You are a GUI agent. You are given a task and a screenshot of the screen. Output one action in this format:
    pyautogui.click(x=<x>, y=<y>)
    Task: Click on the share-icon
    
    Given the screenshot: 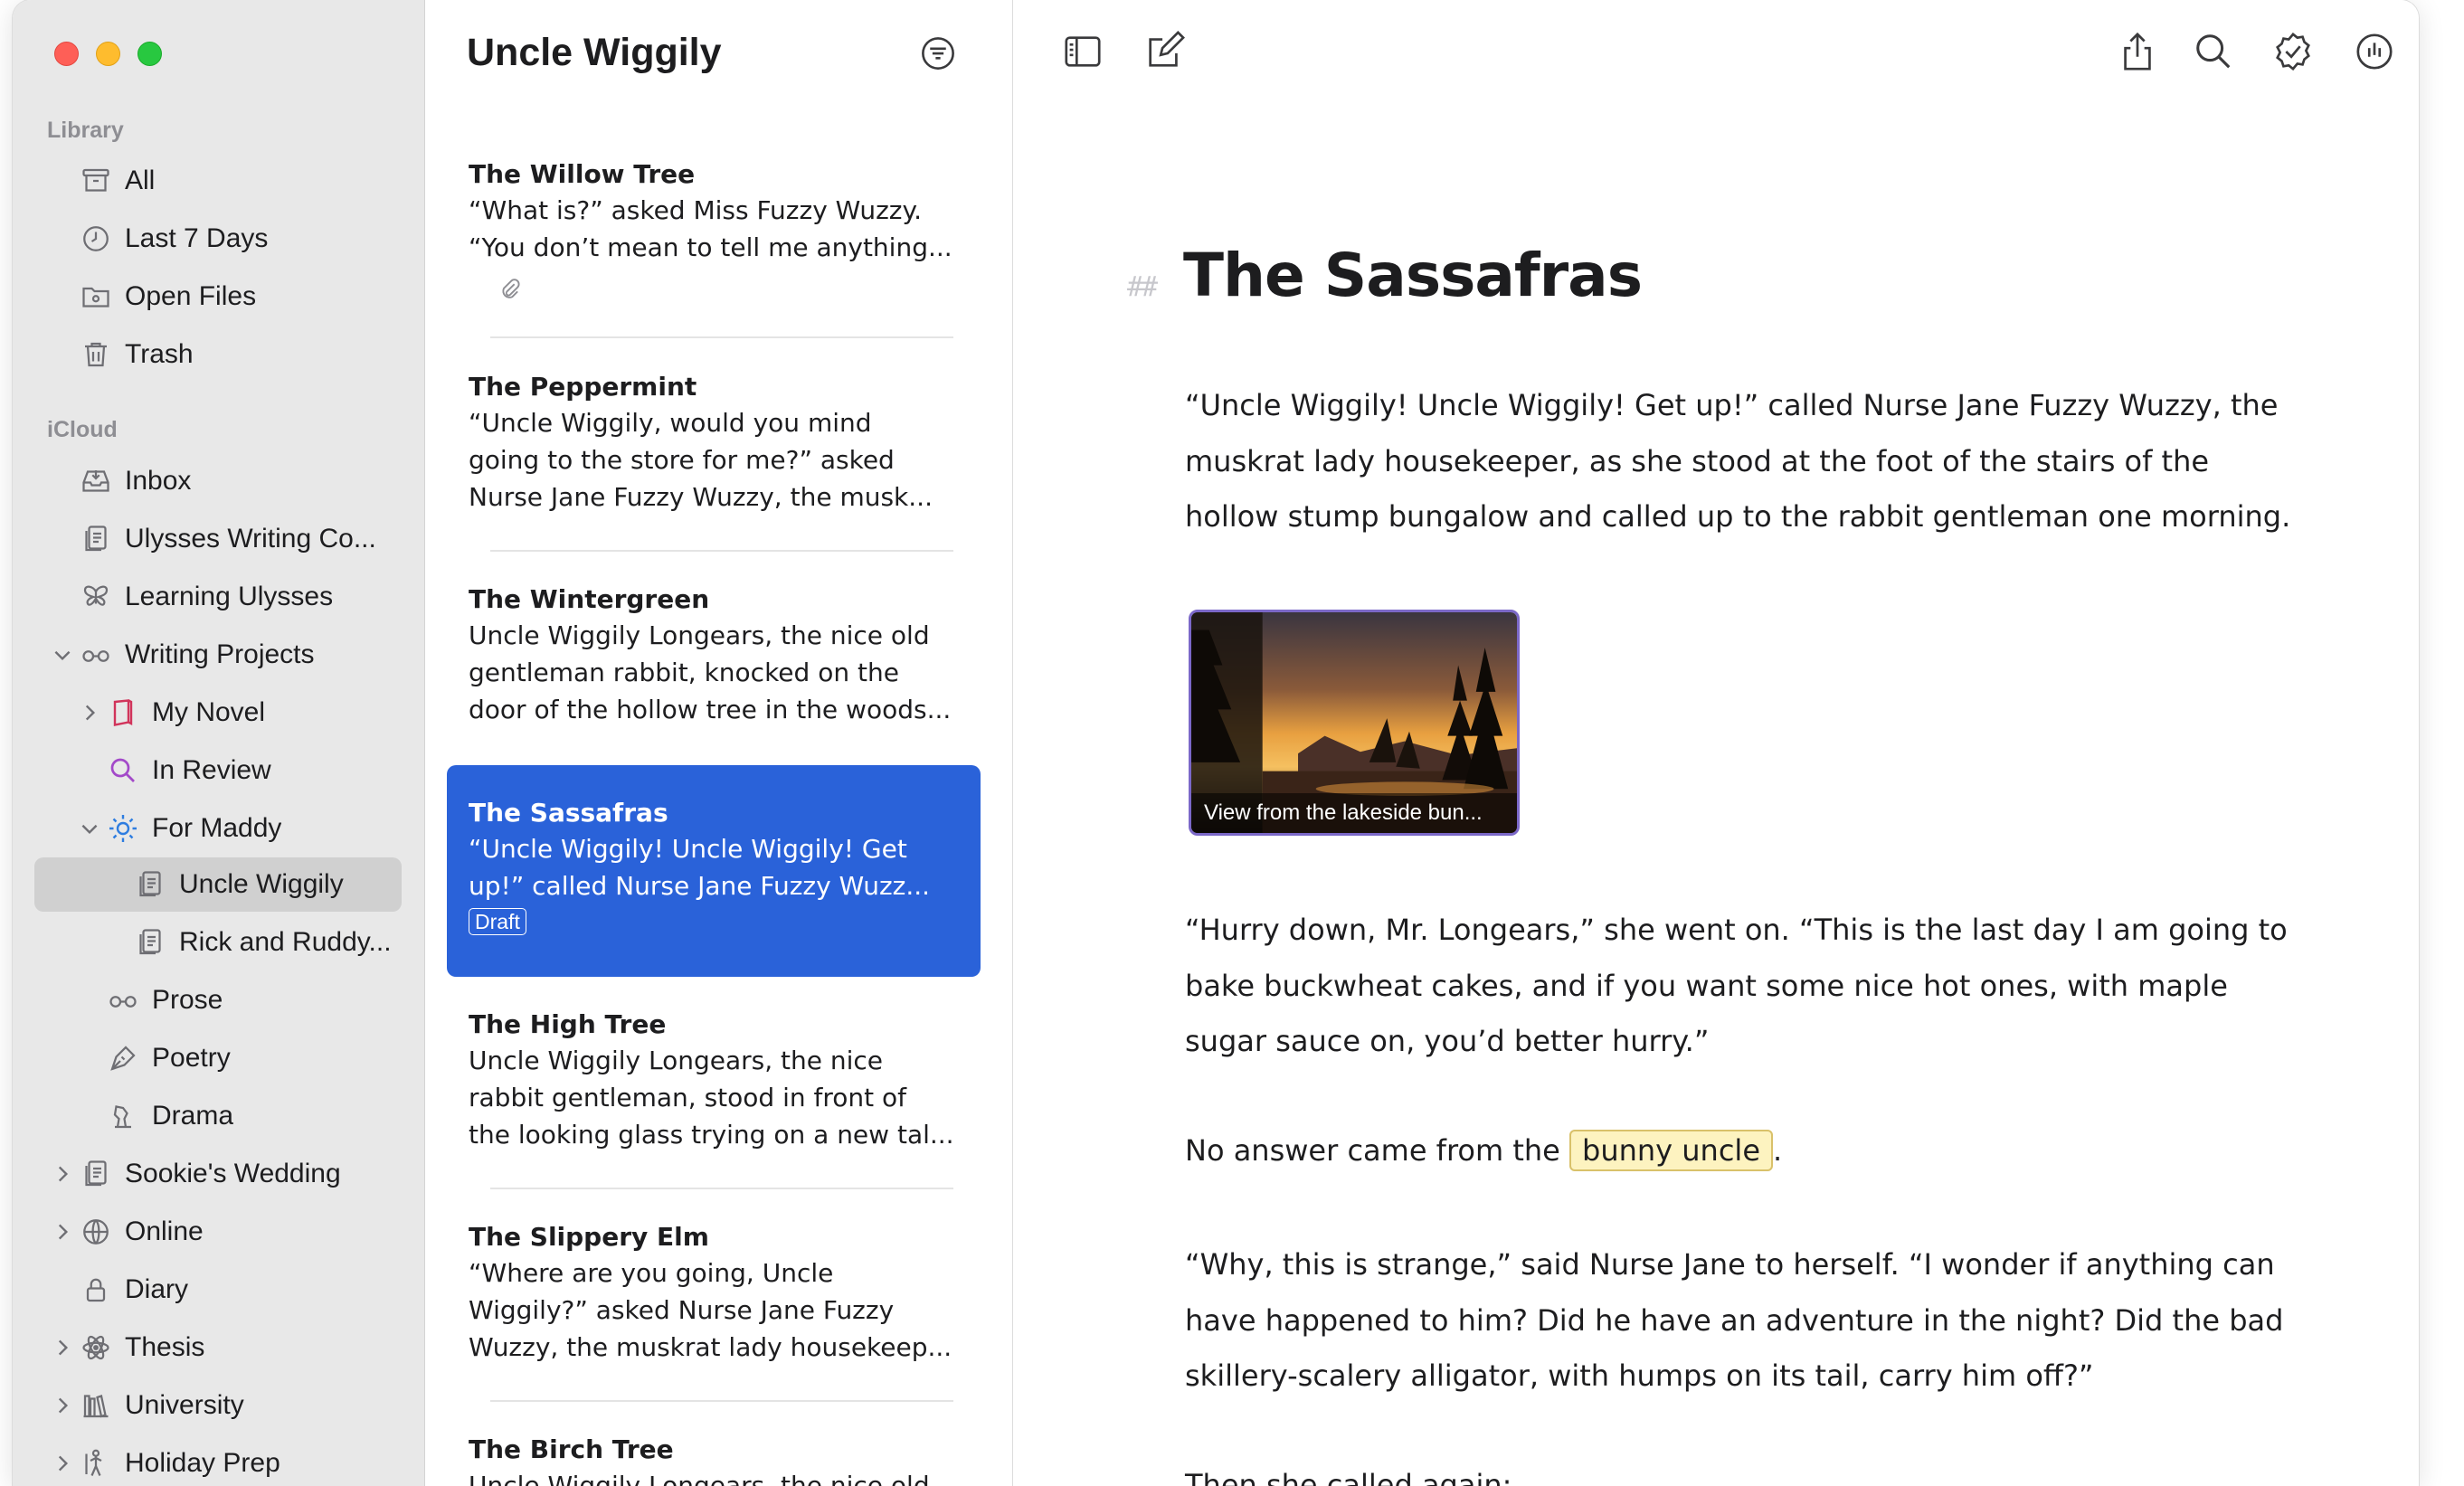 What is the action you would take?
    pyautogui.click(x=2137, y=51)
    